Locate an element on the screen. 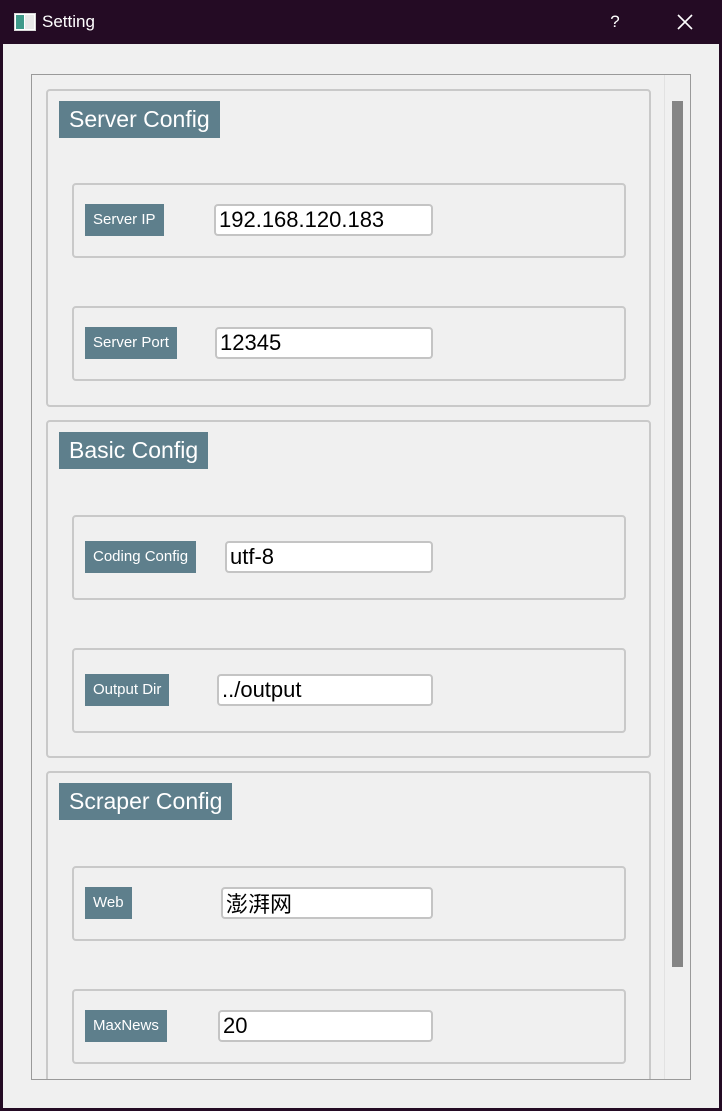 The image size is (722, 1111). web-label: Web is located at coordinates (108, 903).